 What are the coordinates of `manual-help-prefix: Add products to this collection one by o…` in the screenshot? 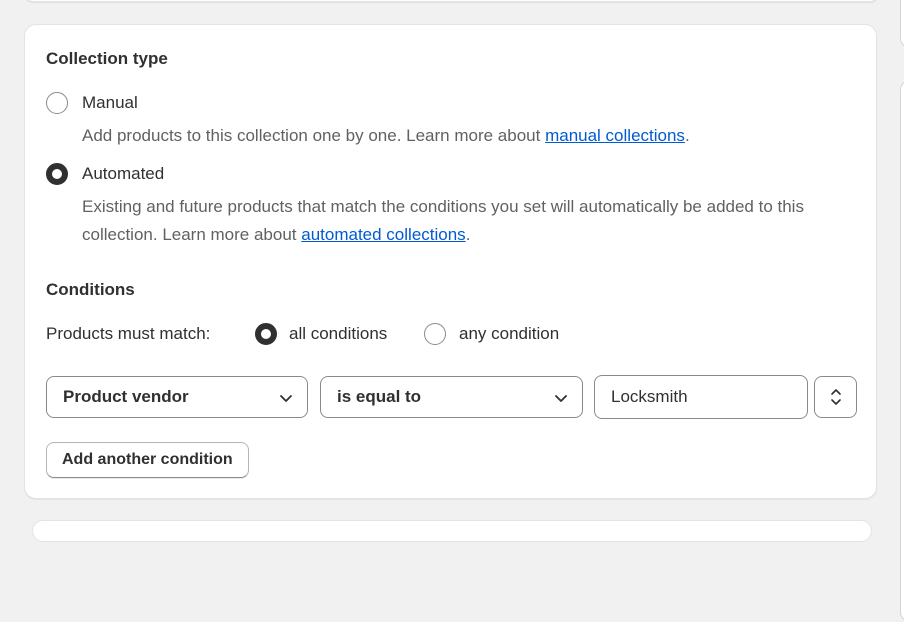 It's located at (314, 135).